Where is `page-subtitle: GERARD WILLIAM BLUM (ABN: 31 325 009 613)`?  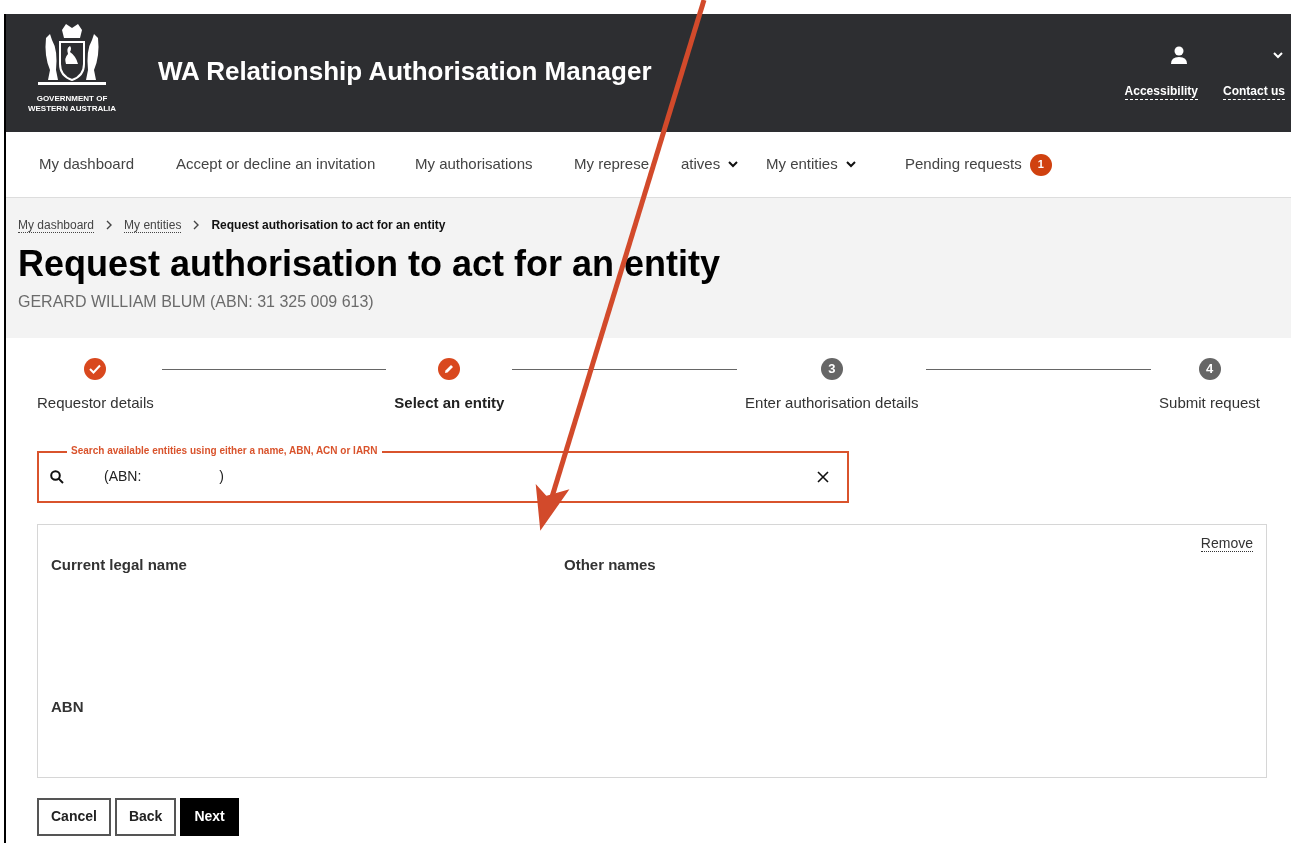
page-subtitle: GERARD WILLIAM BLUM (ABN: 31 325 009 613) is located at coordinates (196, 302).